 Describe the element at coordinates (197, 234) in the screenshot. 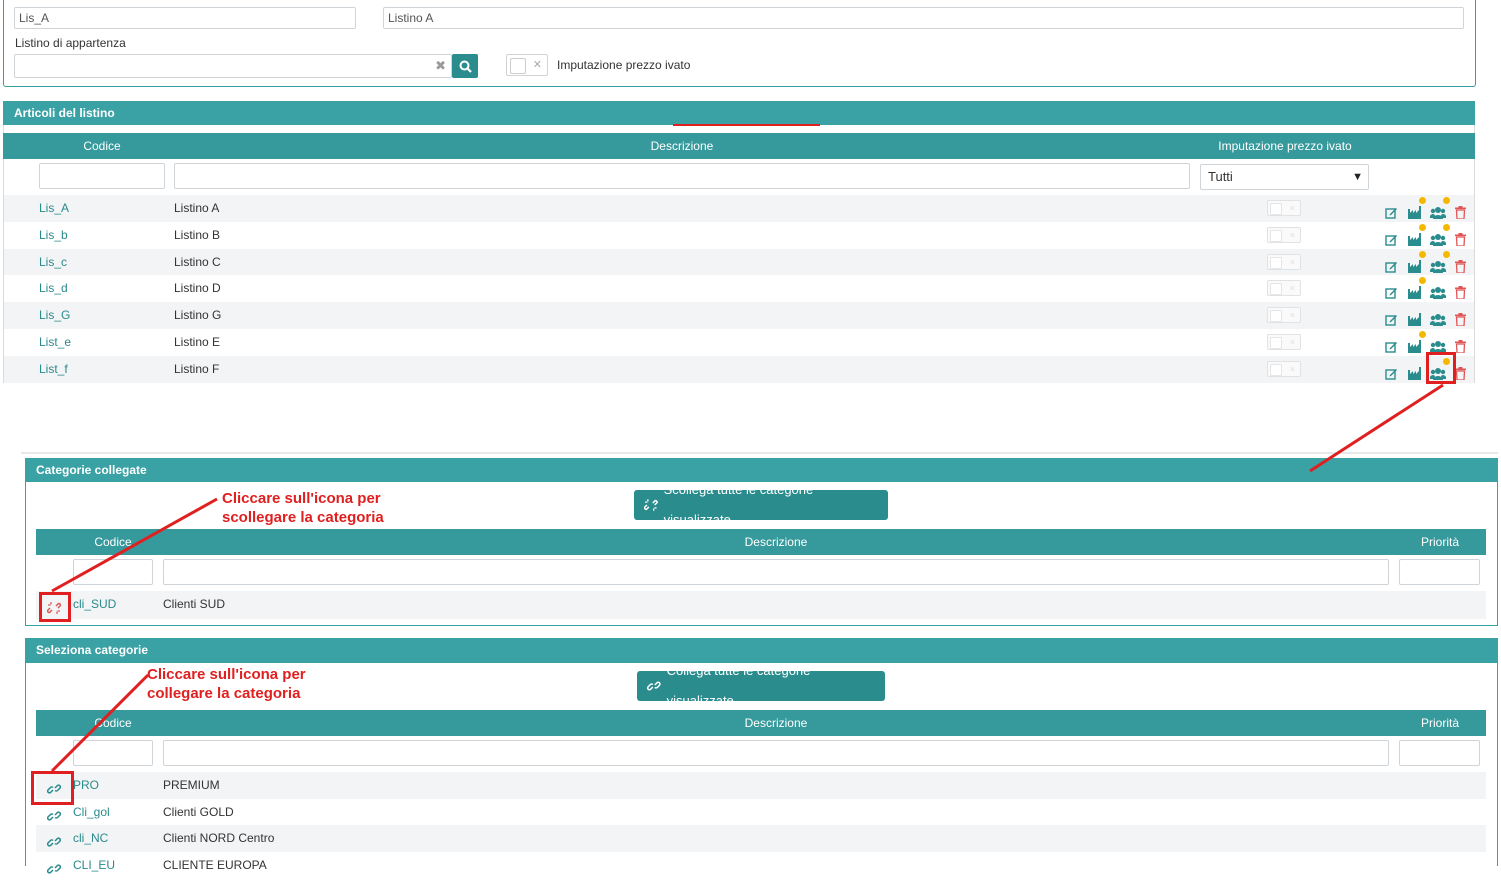

I see `articolo-desc: Listino B` at that location.